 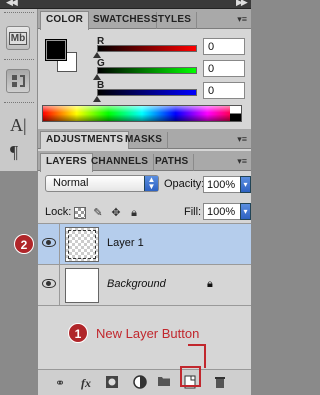 I want to click on lock-label: Lock:, so click(x=58, y=212).